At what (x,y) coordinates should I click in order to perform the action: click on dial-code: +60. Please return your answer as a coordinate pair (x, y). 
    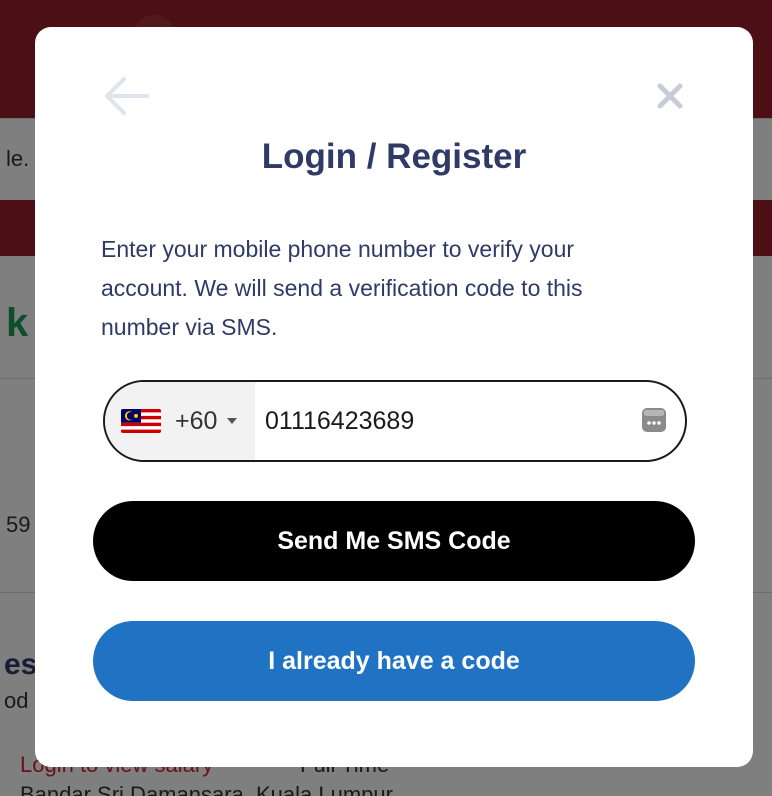
    Looking at the image, I should click on (196, 420).